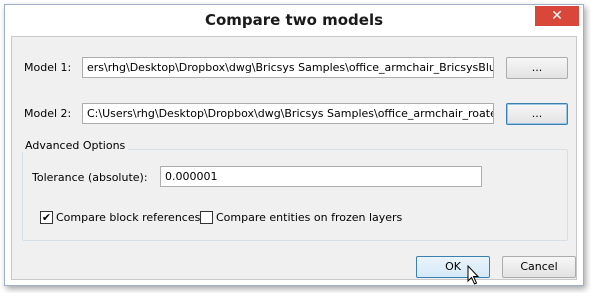 The height and width of the screenshot is (293, 591). Describe the element at coordinates (539, 267) in the screenshot. I see `cancel-button: Cancel` at that location.